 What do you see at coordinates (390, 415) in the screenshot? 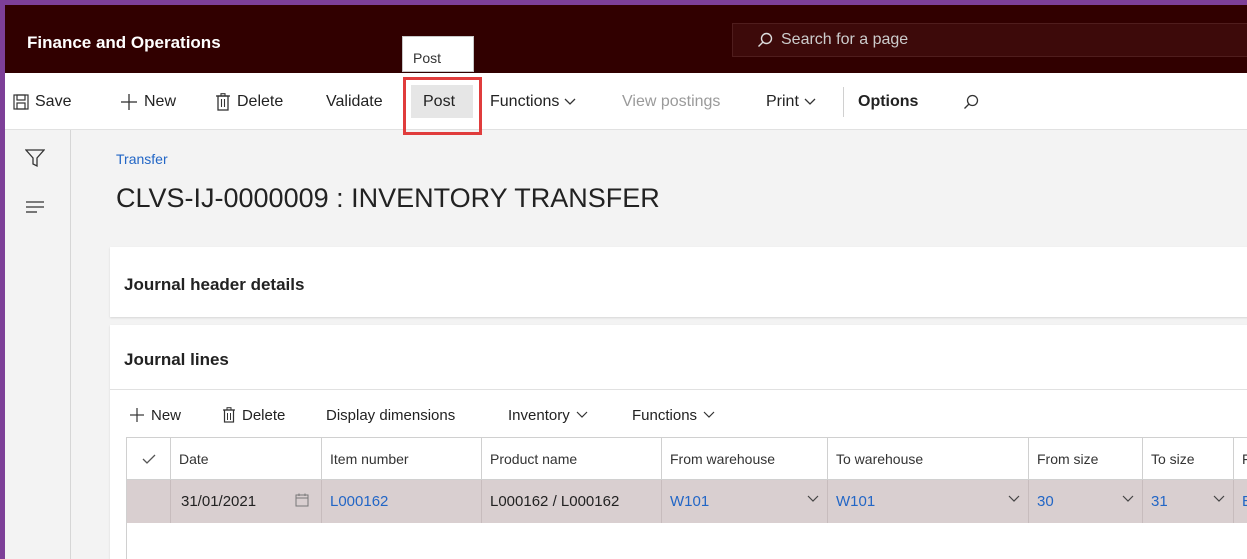
I see `display-dimensions-button: Display dimensions` at bounding box center [390, 415].